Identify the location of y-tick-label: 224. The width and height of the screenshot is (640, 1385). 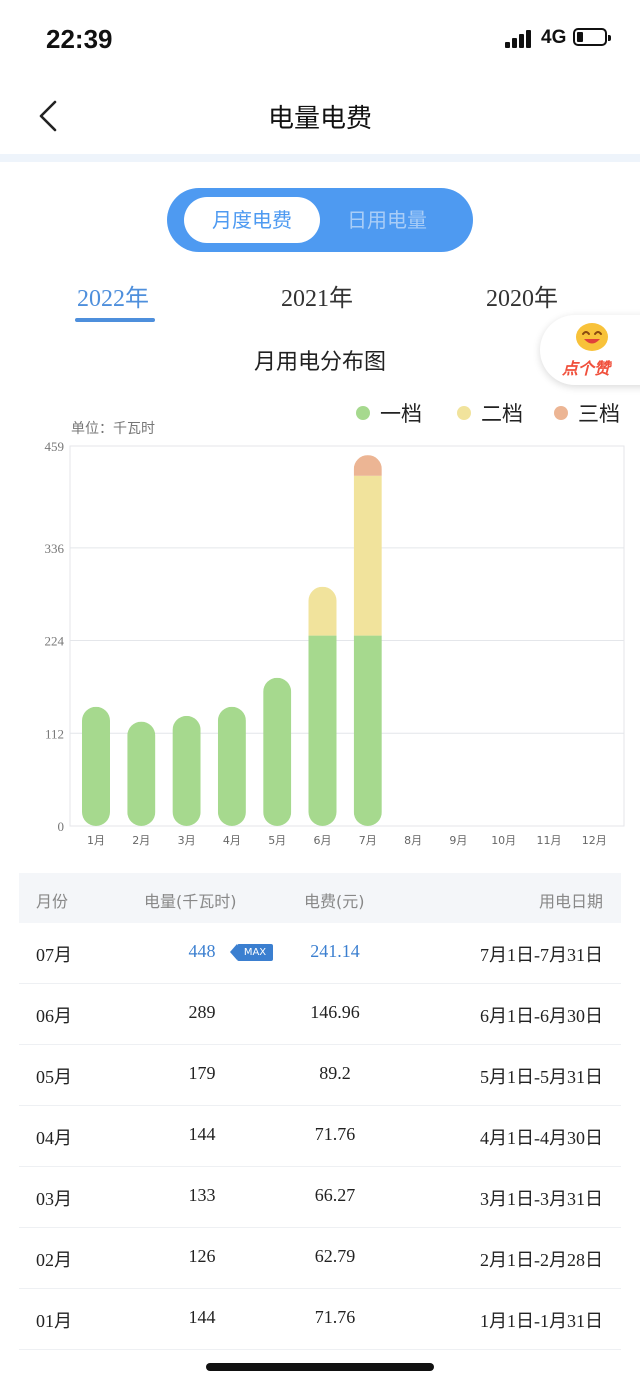
(55, 641).